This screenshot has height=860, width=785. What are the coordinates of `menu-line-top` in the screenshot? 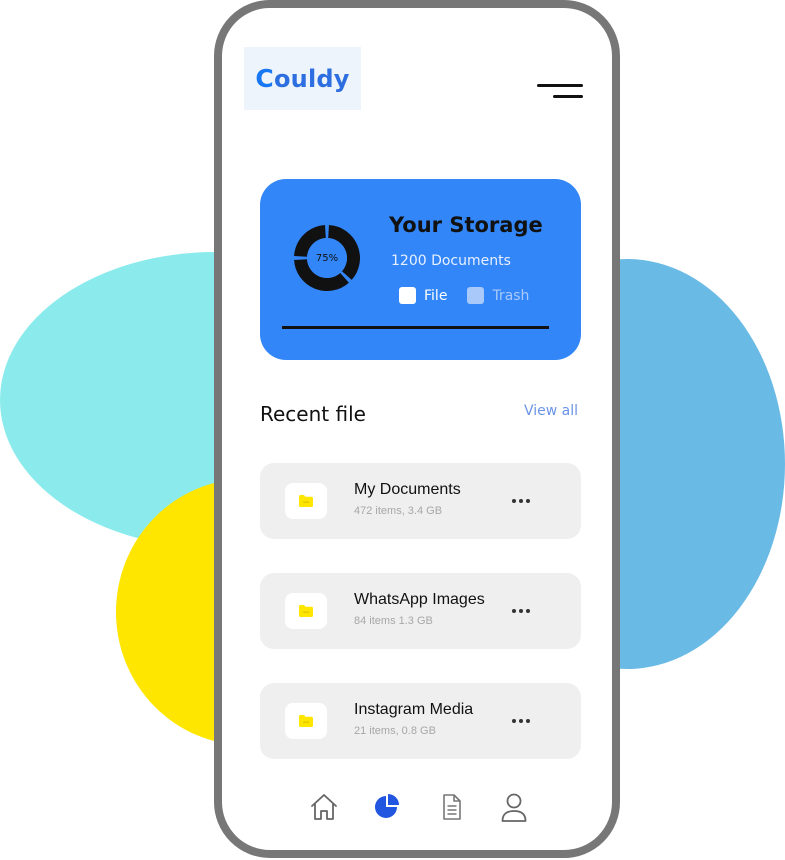 It's located at (560, 85).